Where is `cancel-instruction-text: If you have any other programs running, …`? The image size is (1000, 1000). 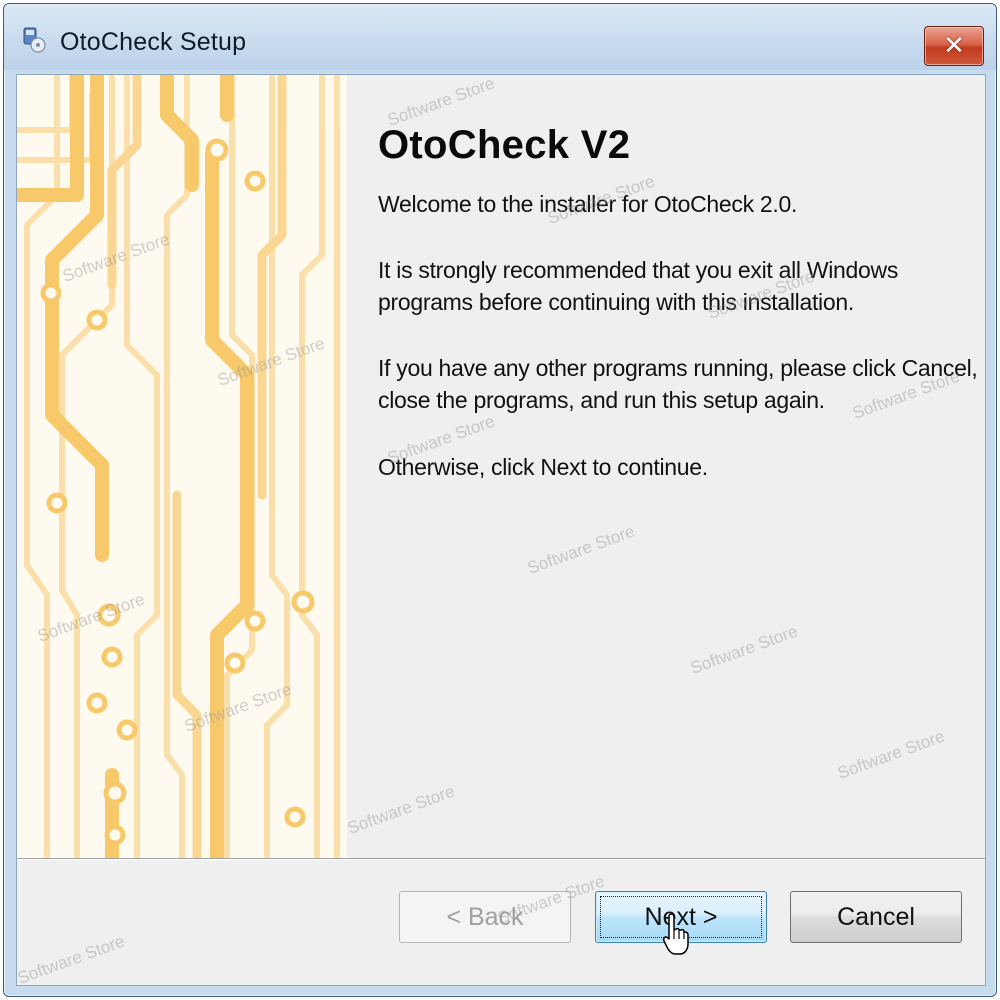
cancel-instruction-text: If you have any other programs running, … is located at coordinates (678, 384).